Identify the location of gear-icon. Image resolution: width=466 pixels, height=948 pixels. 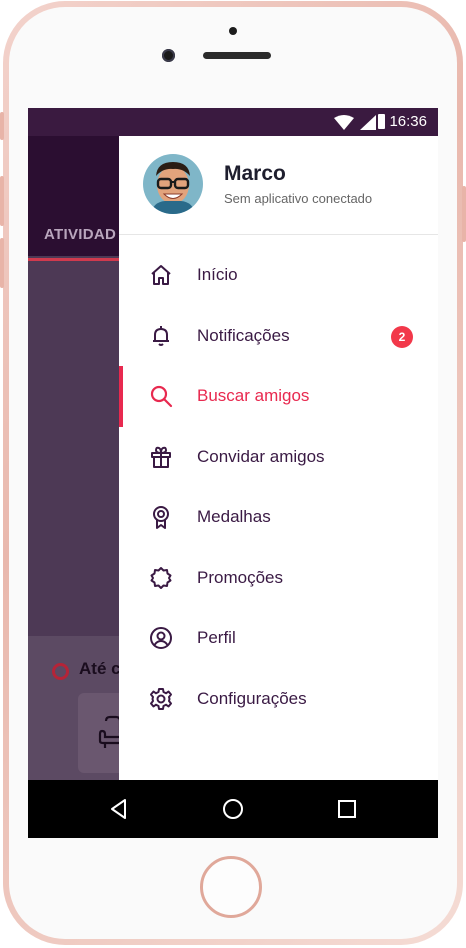
(161, 698).